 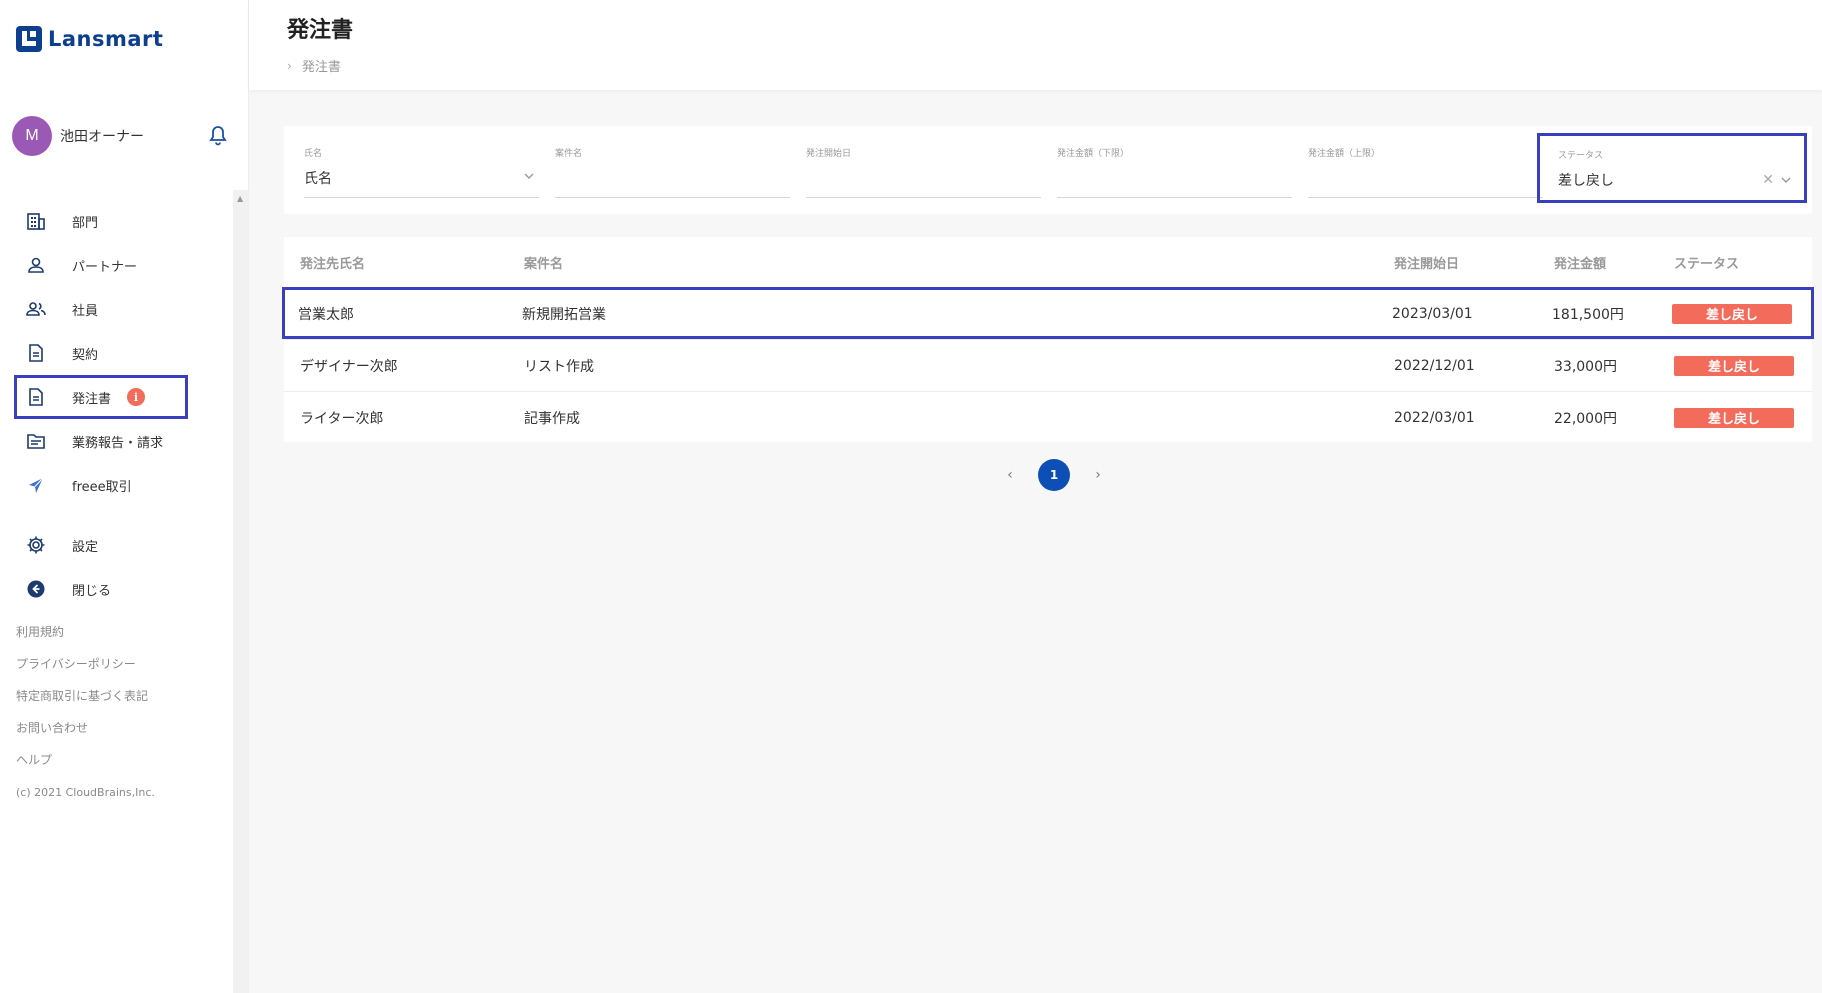 What do you see at coordinates (85, 792) in the screenshot?
I see `copyright: (c) 2021 CloudBrains,Inc.` at bounding box center [85, 792].